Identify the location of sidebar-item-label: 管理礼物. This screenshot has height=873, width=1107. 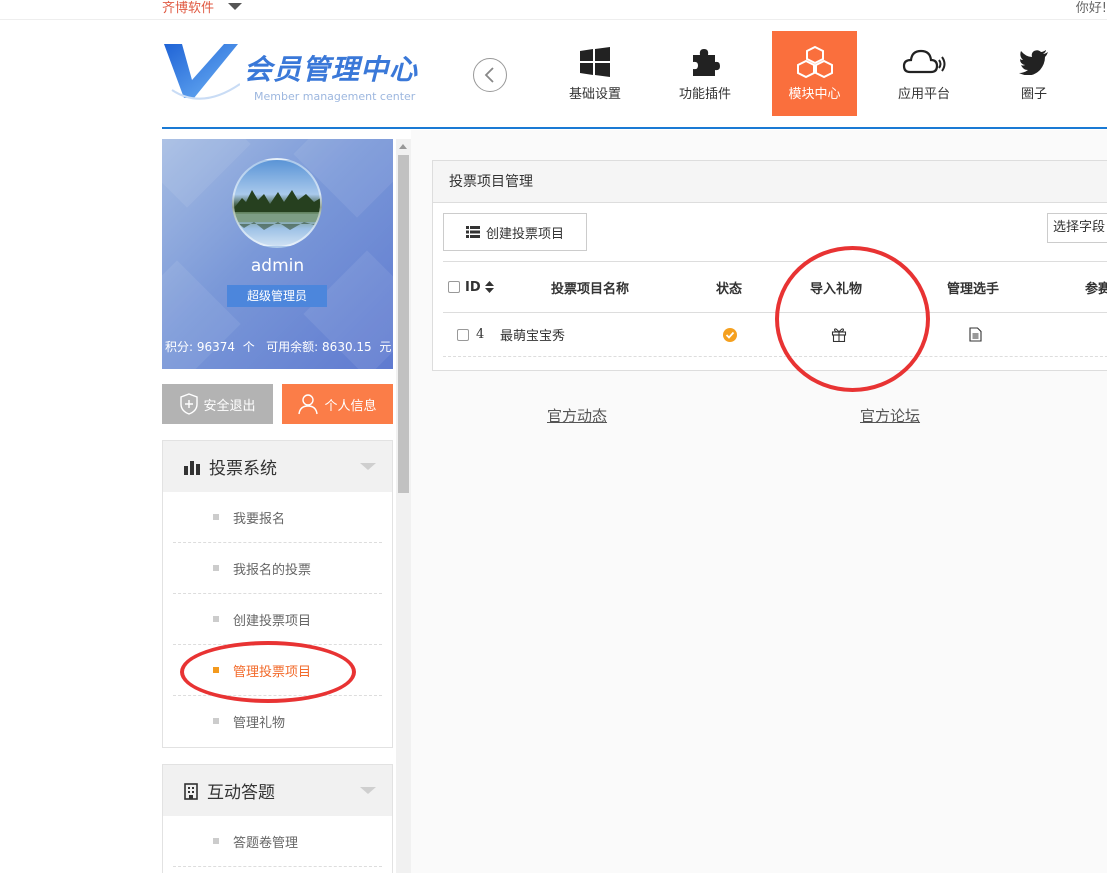
(259, 723).